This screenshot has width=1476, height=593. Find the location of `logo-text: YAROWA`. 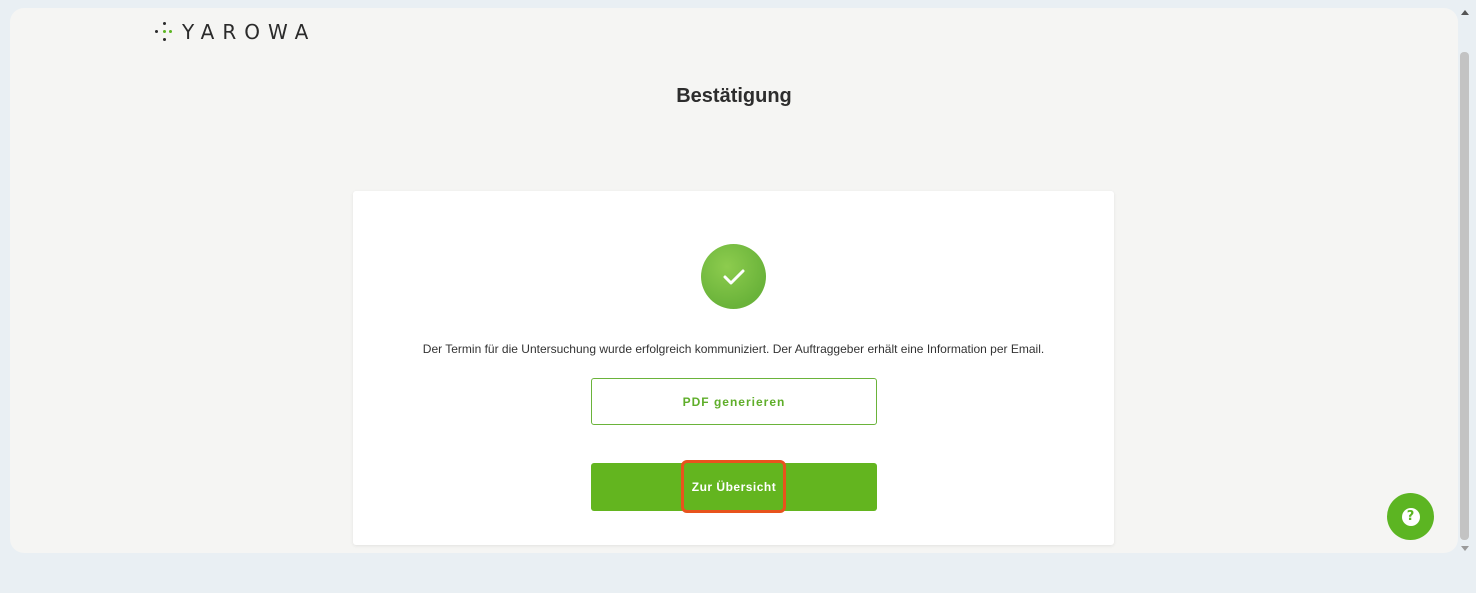

logo-text: YAROWA is located at coordinates (249, 32).